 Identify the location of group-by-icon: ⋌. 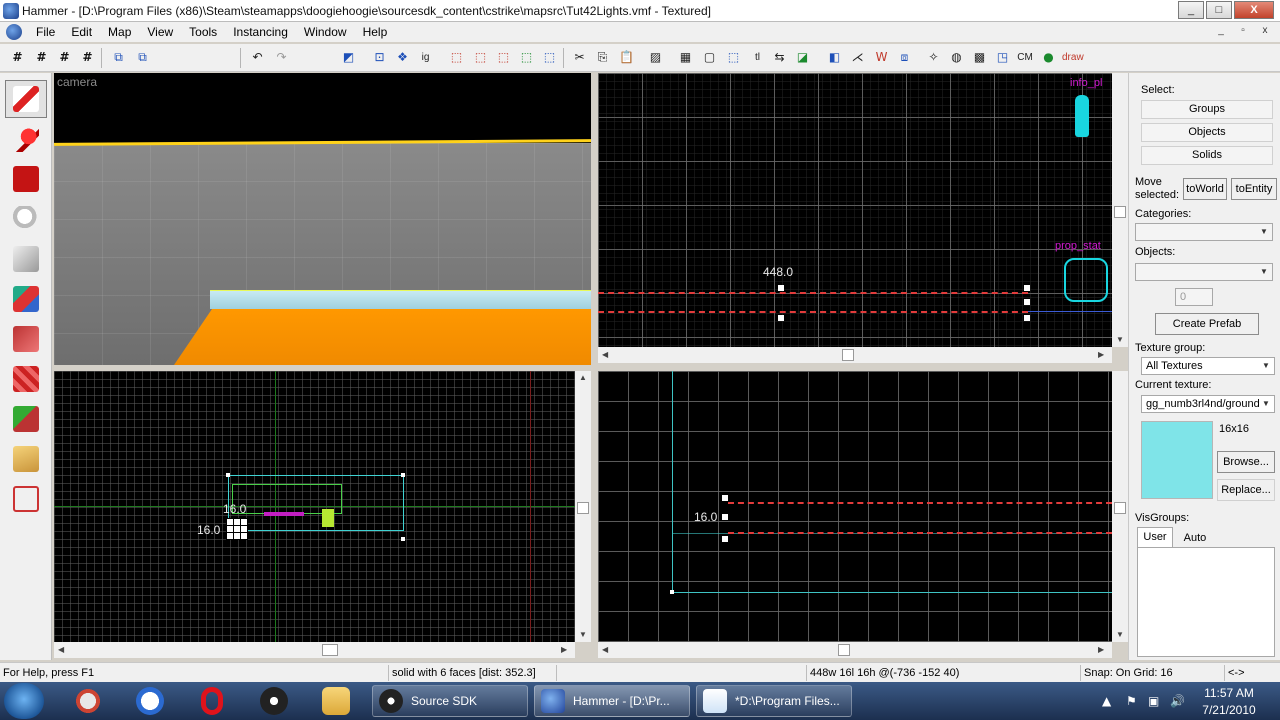
(857, 57).